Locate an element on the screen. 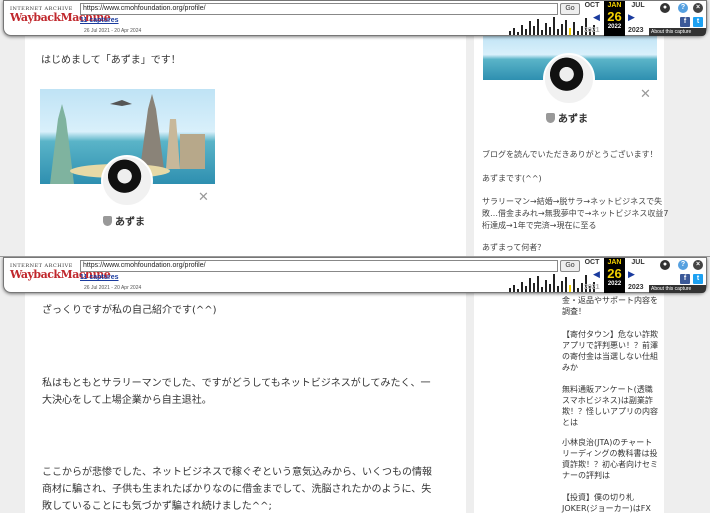 This screenshot has height=513, width=710. intro-paragraph: ざっくりですが私の自己紹介です(^^) is located at coordinates (129, 310).